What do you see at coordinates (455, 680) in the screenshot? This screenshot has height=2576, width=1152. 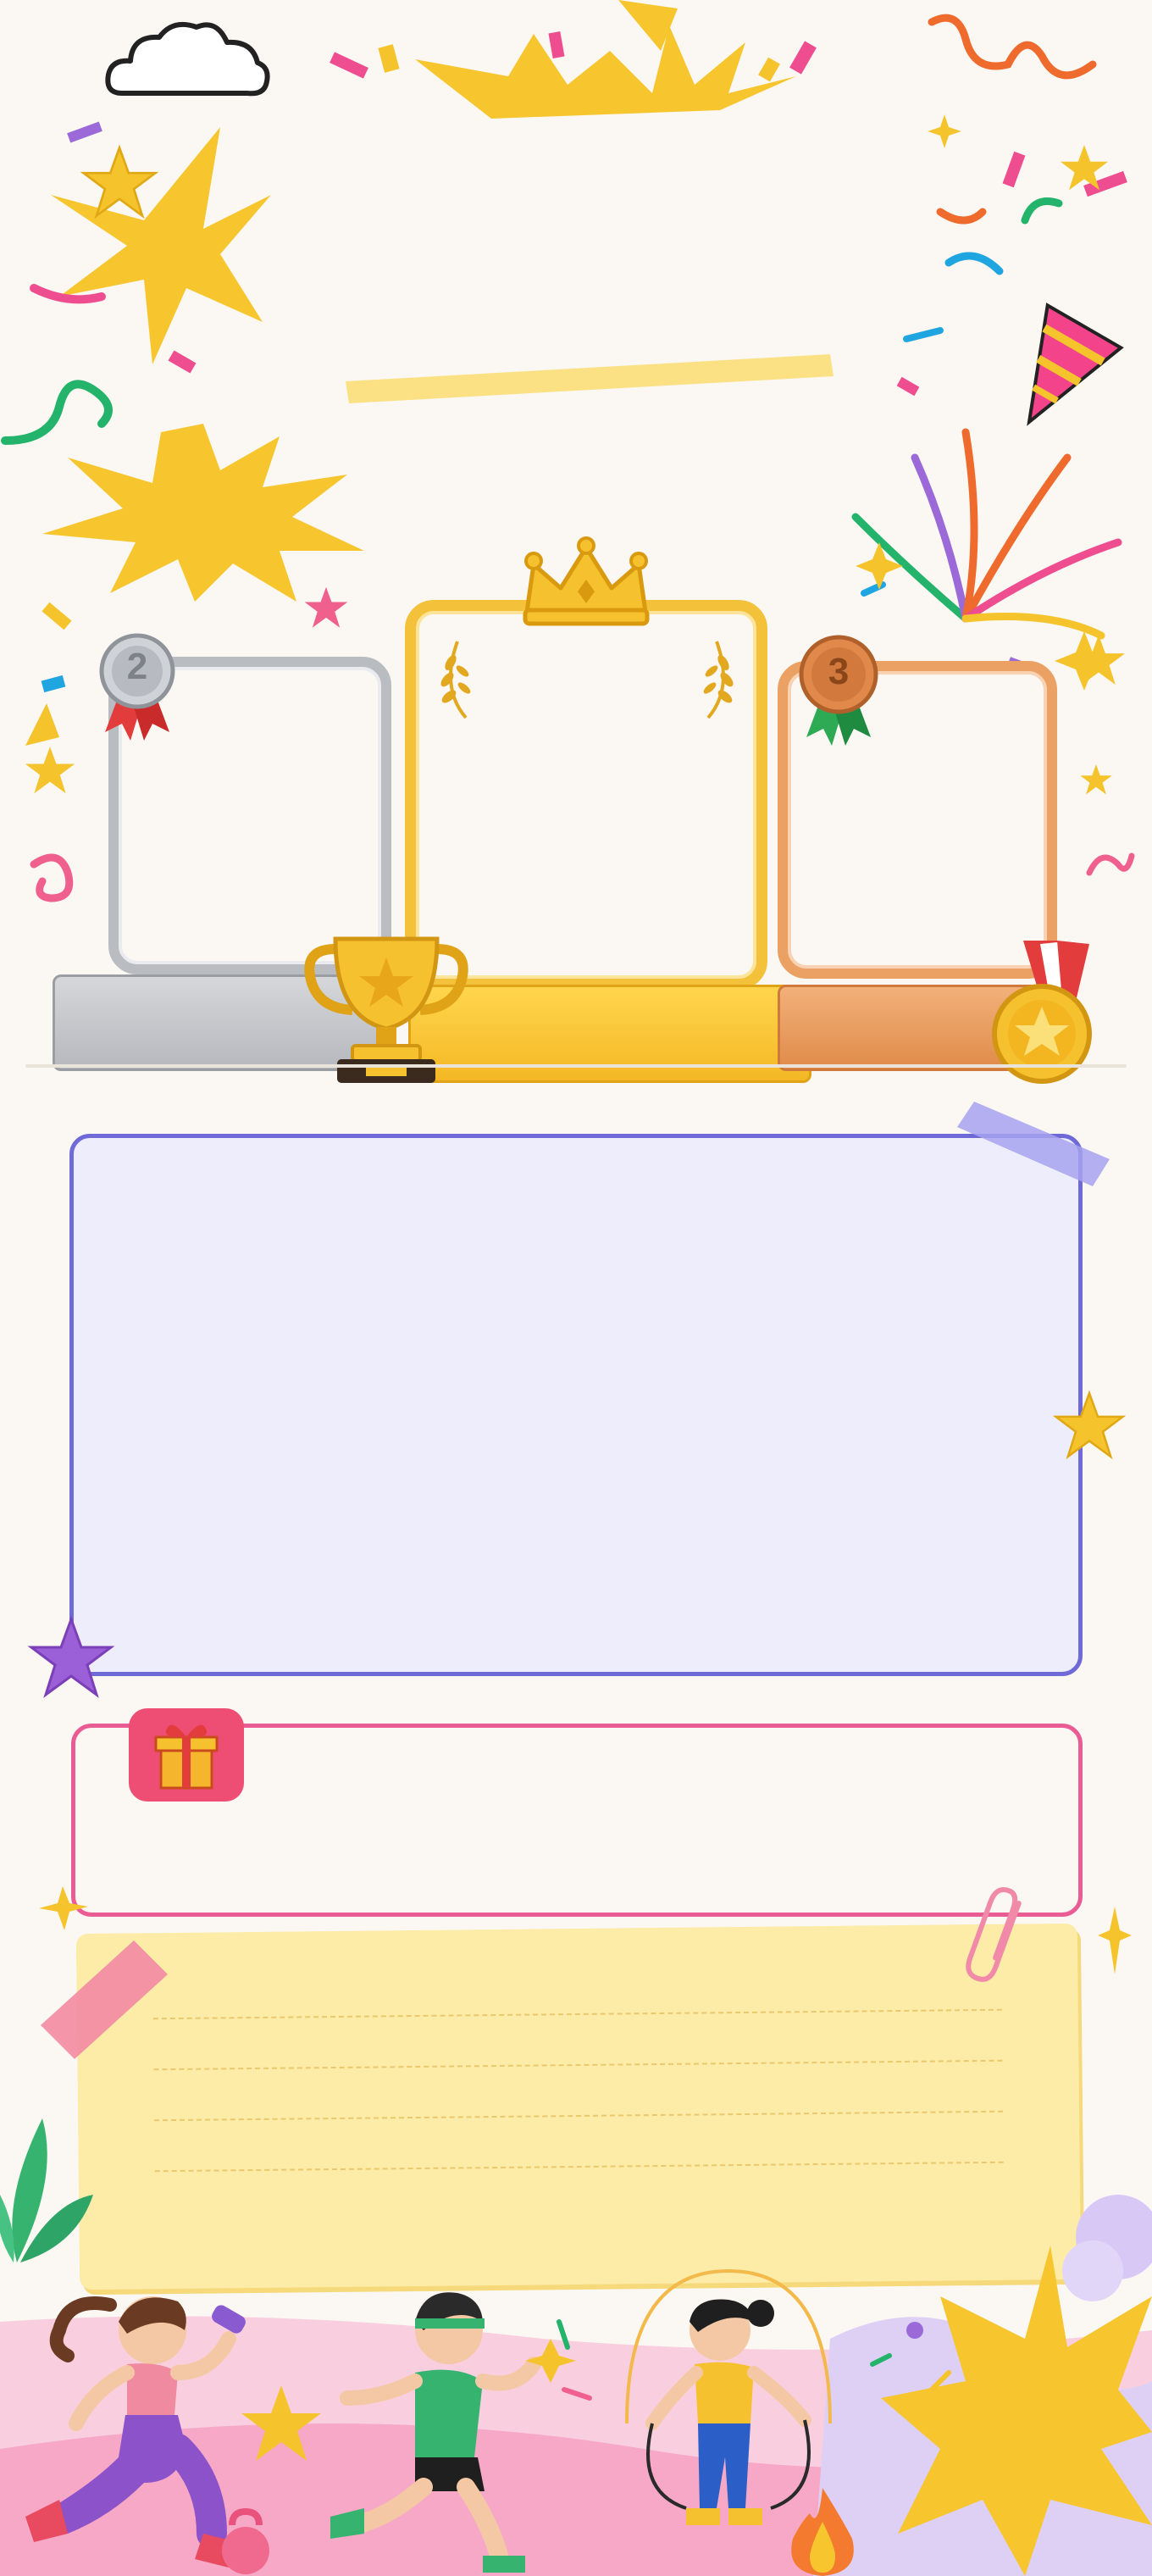 I see `laurel-left-icon` at bounding box center [455, 680].